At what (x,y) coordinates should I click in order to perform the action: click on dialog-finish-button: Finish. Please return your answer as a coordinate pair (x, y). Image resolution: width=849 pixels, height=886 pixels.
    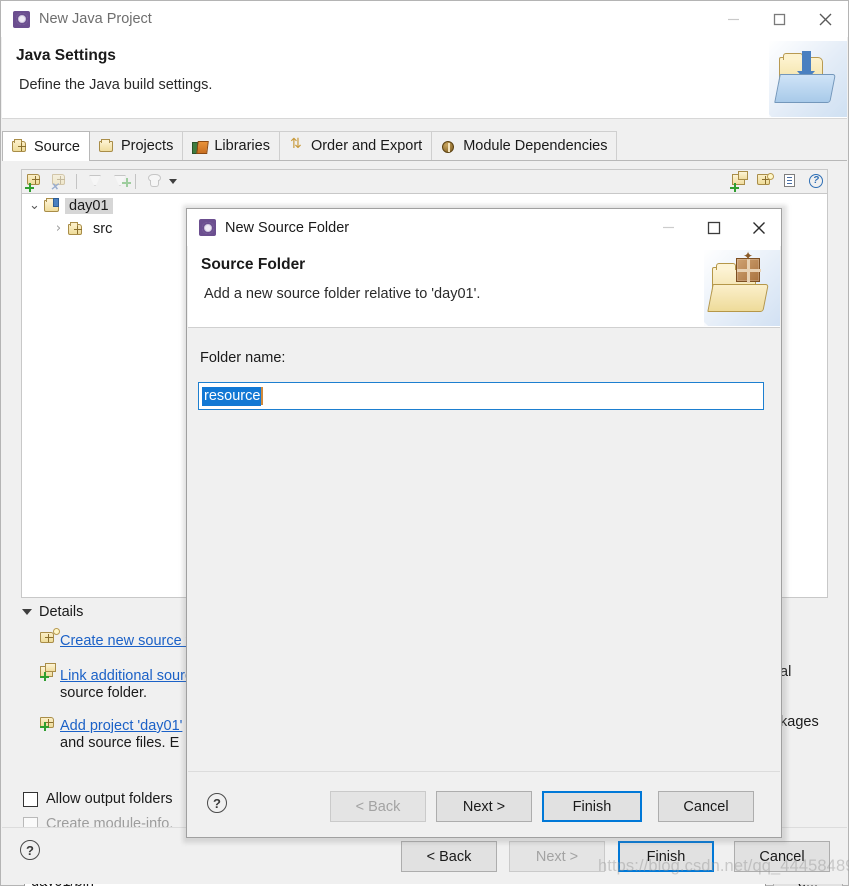
    Looking at the image, I should click on (592, 806).